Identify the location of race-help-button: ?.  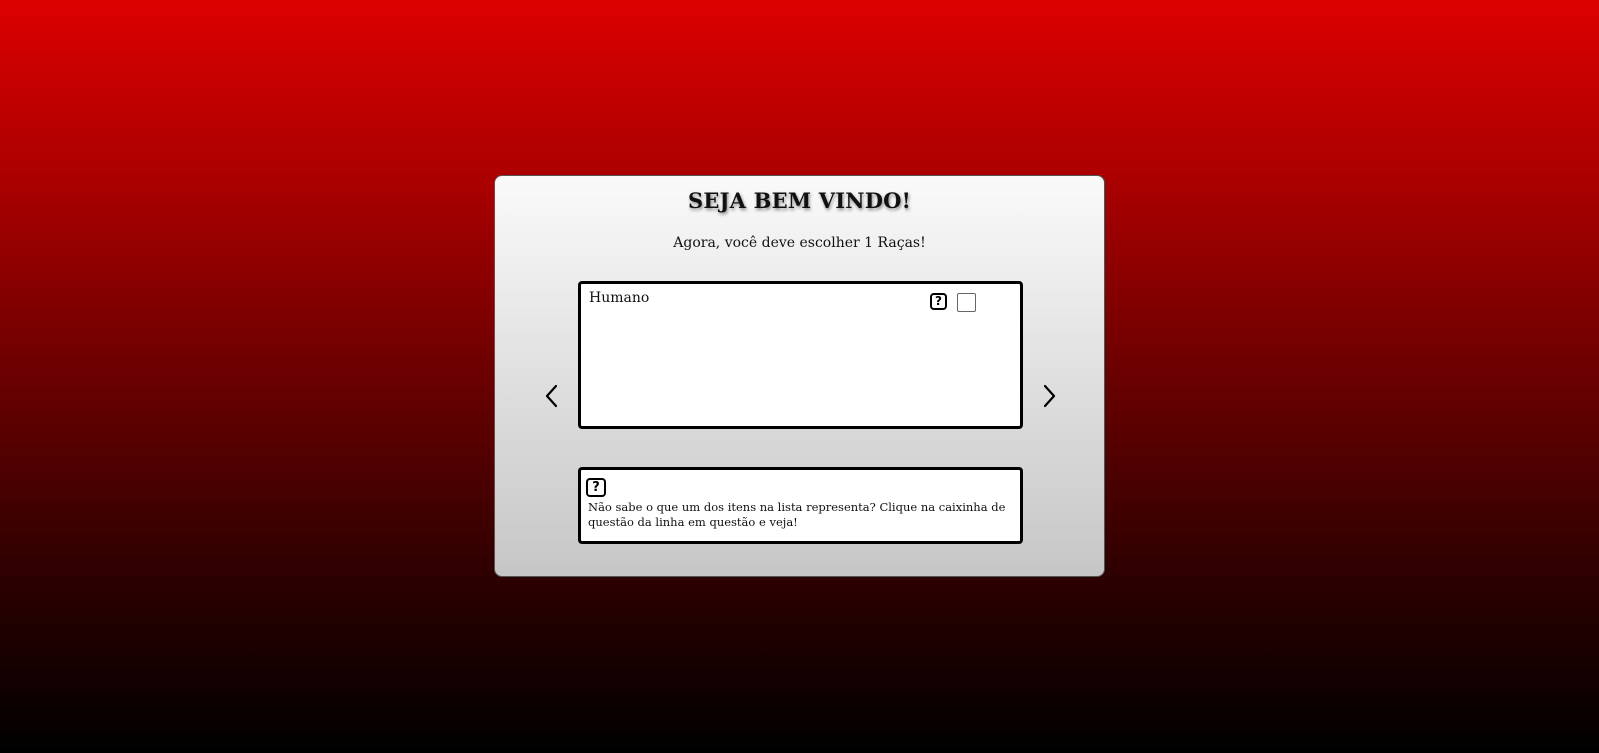
(938, 301).